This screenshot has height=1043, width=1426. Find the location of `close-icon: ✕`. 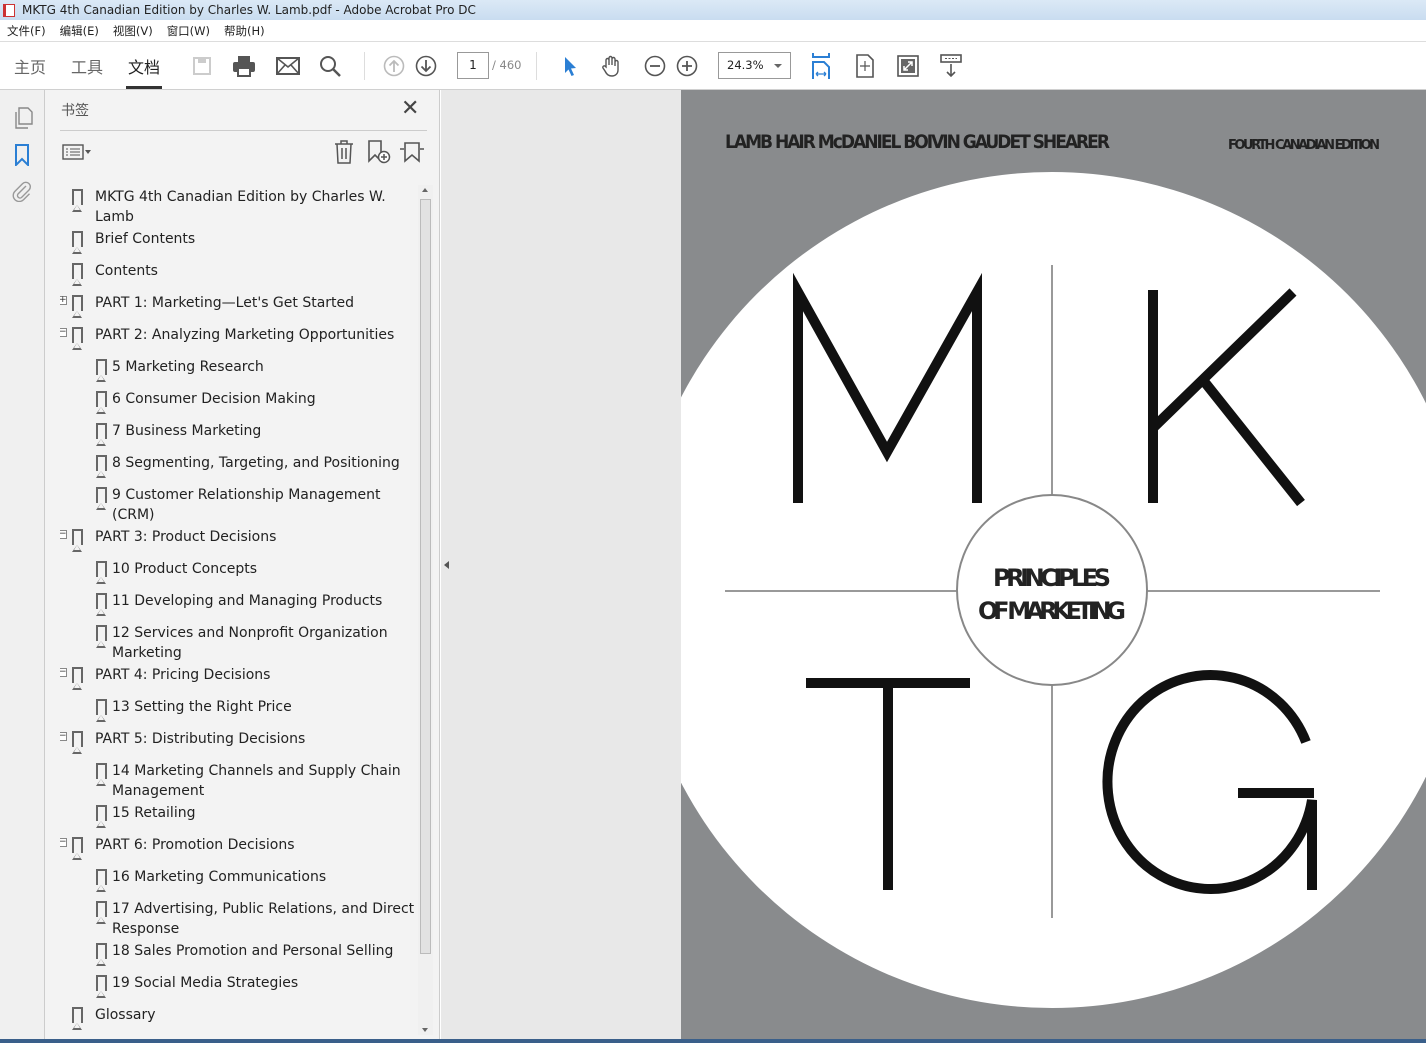

close-icon: ✕ is located at coordinates (410, 109).